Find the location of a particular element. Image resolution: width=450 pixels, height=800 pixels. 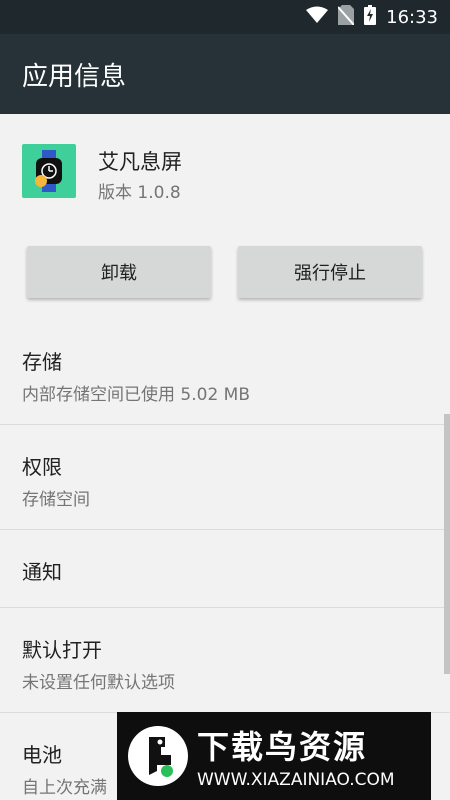

list-item-title: 通知 is located at coordinates (42, 572).